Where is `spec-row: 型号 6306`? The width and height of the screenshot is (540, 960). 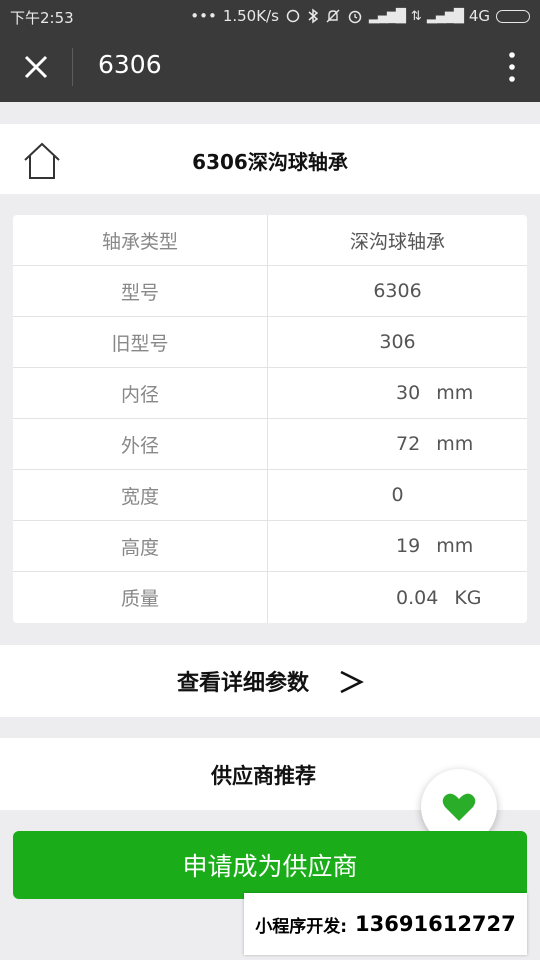 spec-row: 型号 6306 is located at coordinates (270, 291).